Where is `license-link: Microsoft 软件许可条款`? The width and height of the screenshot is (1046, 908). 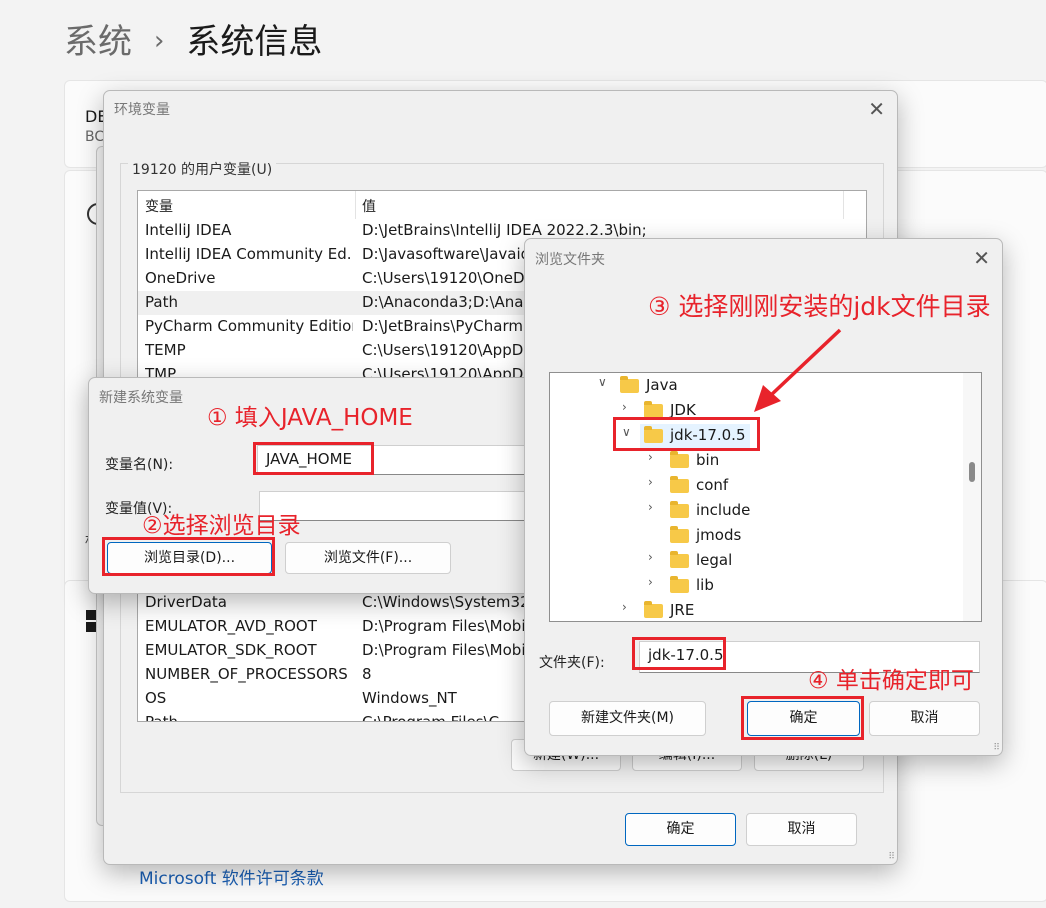
license-link: Microsoft 软件许可条款 is located at coordinates (231, 876).